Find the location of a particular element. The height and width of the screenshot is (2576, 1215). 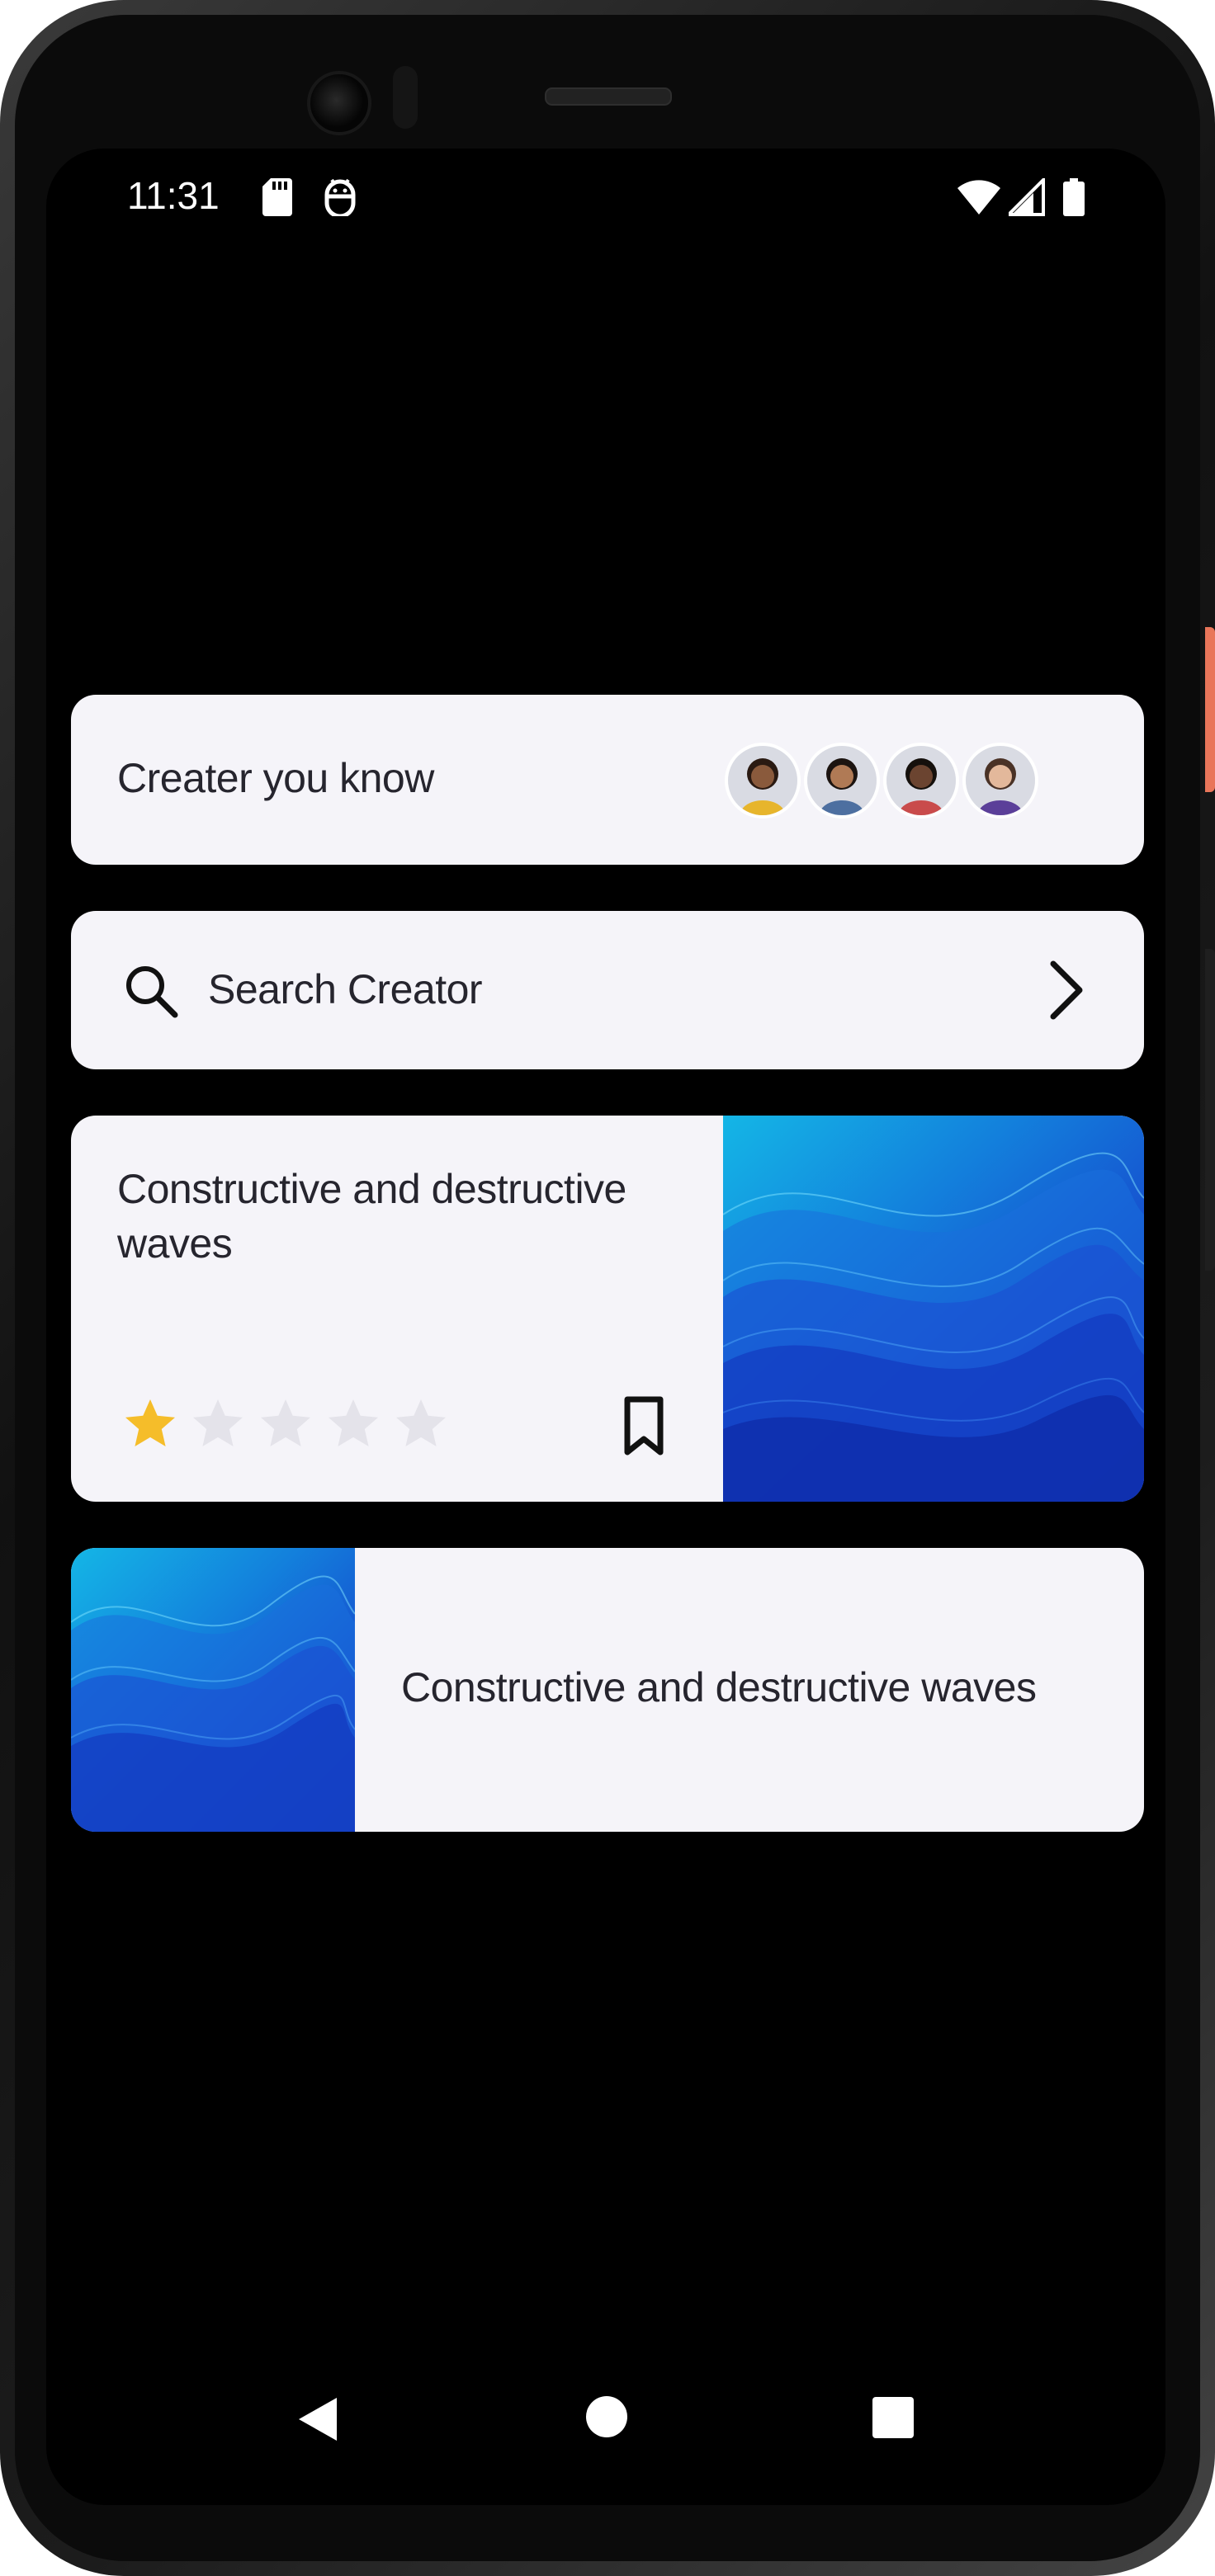

navigation-bar is located at coordinates (605, 2425).